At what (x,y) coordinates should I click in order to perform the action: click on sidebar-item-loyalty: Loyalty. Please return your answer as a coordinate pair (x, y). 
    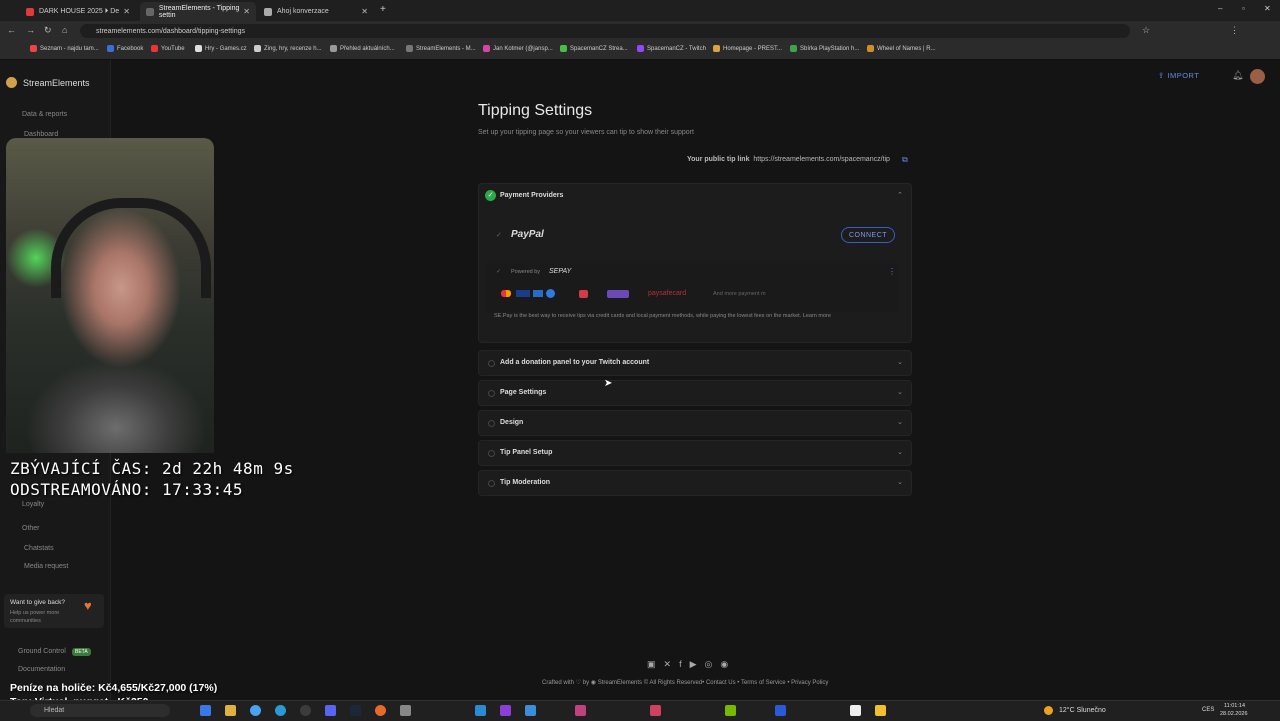
    Looking at the image, I should click on (33, 504).